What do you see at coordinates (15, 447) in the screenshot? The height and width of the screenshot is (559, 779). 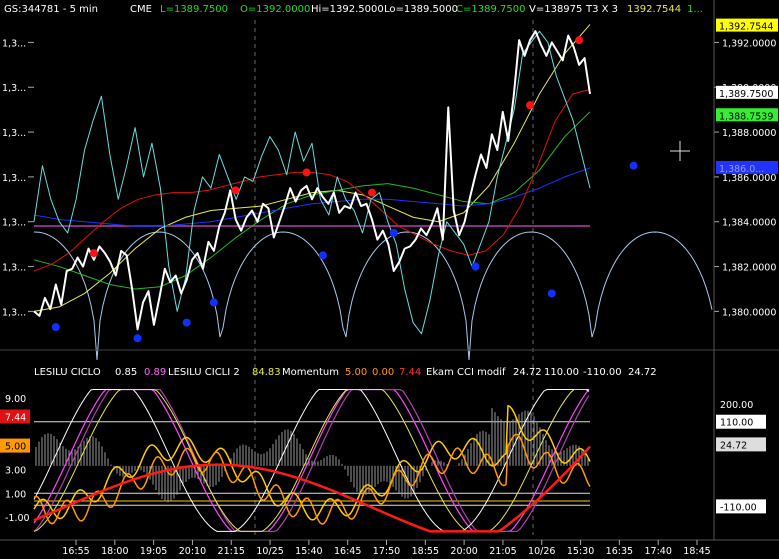 I see `ind-left-label-2: 5.00` at bounding box center [15, 447].